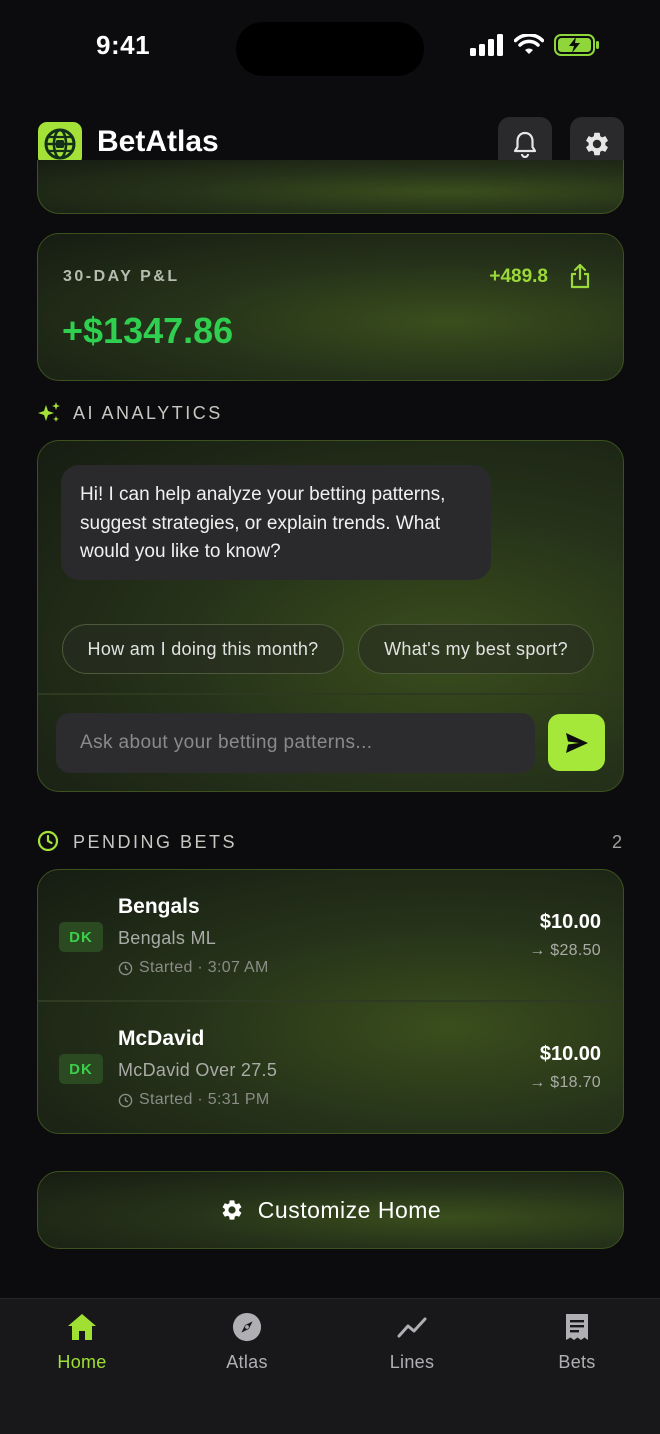 This screenshot has height=1434, width=660. Describe the element at coordinates (576, 45) in the screenshot. I see `battery-charging-icon` at that location.